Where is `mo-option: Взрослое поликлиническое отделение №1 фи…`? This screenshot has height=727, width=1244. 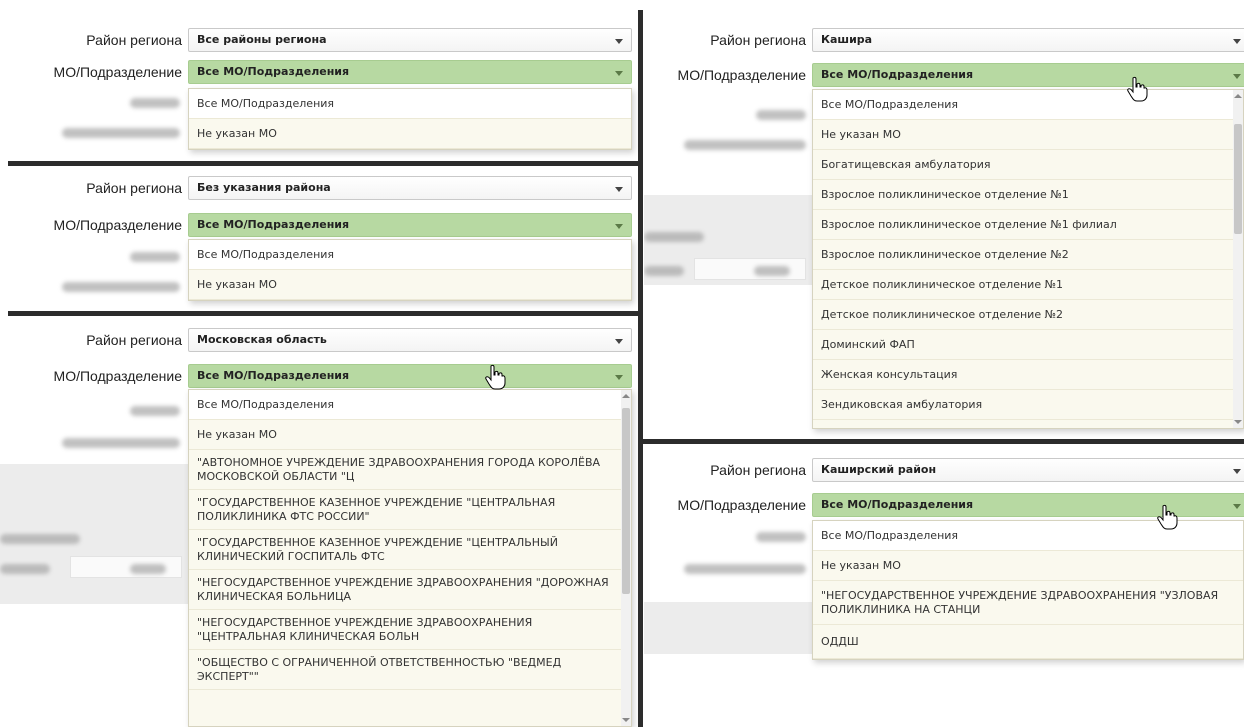 mo-option: Взрослое поликлиническое отделение №1 фи… is located at coordinates (1023, 225).